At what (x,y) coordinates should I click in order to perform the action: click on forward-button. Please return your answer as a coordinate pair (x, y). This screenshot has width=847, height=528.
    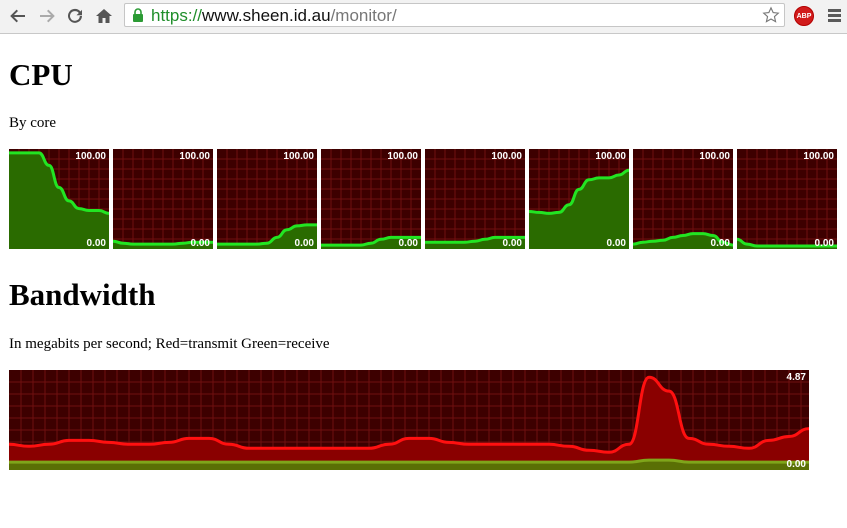
    Looking at the image, I should click on (47, 16).